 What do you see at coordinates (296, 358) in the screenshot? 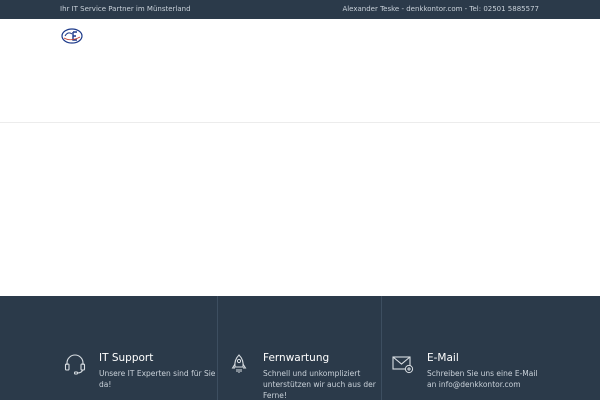
I see `feature-title: Fernwartung` at bounding box center [296, 358].